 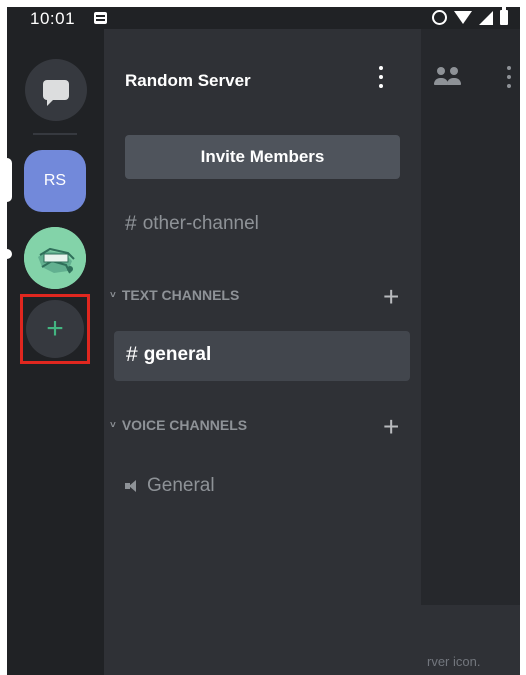 What do you see at coordinates (263, 18) in the screenshot?
I see `status-bar: 10:01` at bounding box center [263, 18].